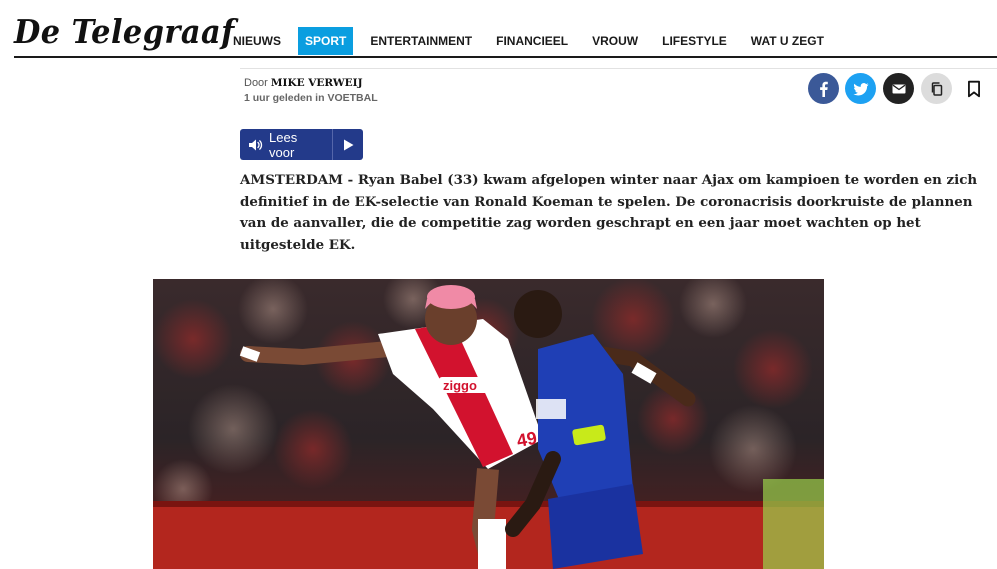 This screenshot has height=569, width=997. I want to click on audio-player: Lees voor, so click(301, 144).